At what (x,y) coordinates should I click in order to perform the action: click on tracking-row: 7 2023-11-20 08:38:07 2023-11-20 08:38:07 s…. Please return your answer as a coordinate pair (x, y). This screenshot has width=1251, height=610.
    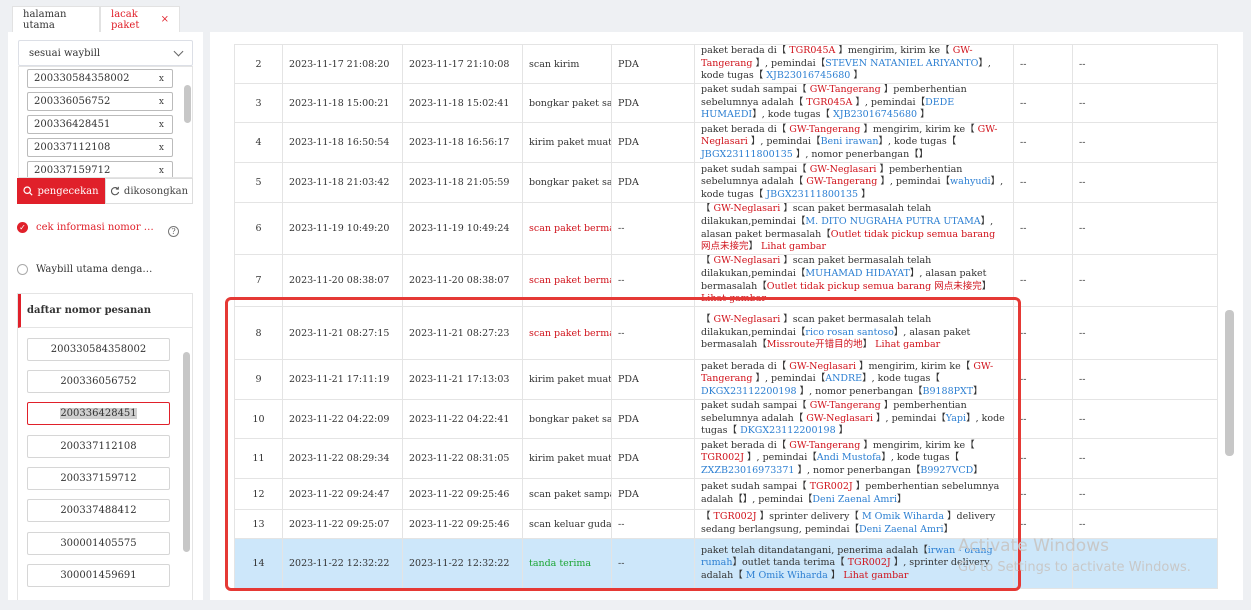
    Looking at the image, I should click on (726, 280).